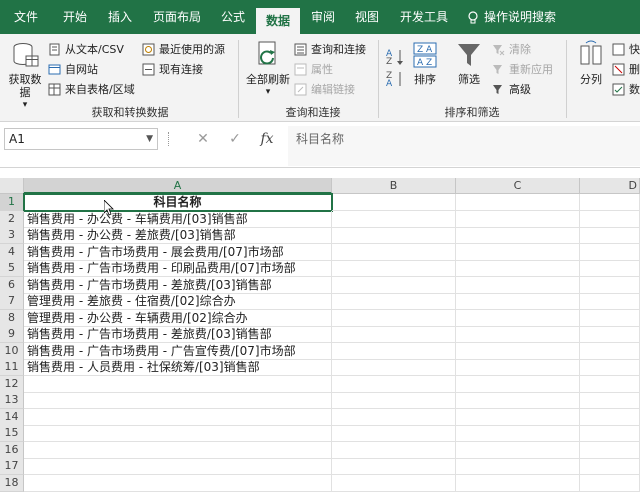 The height and width of the screenshot is (492, 640). What do you see at coordinates (235, 139) in the screenshot?
I see `enter-icon: ✓` at bounding box center [235, 139].